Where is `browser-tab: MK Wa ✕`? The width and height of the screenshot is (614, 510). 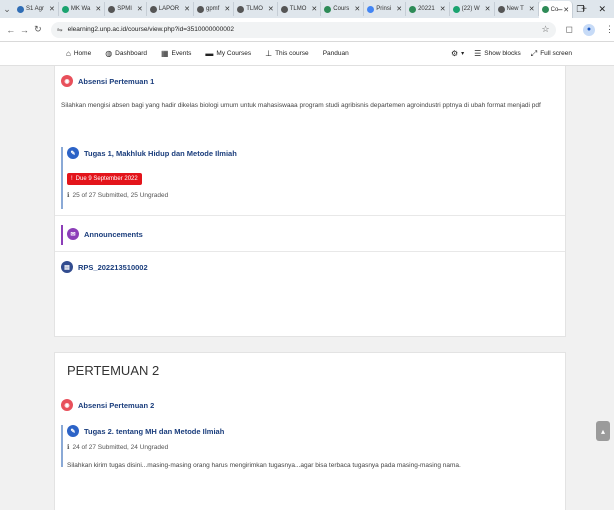 browser-tab: MK Wa ✕ is located at coordinates (82, 9).